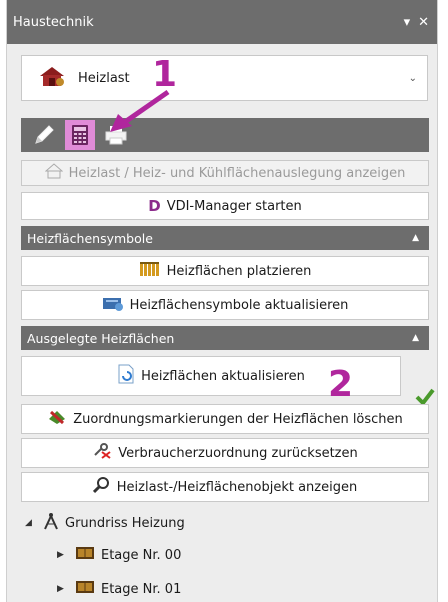 This screenshot has height=602, width=448. I want to click on show-object-label: Heizlast-/Heizflächenobjekt anzeigen, so click(237, 487).